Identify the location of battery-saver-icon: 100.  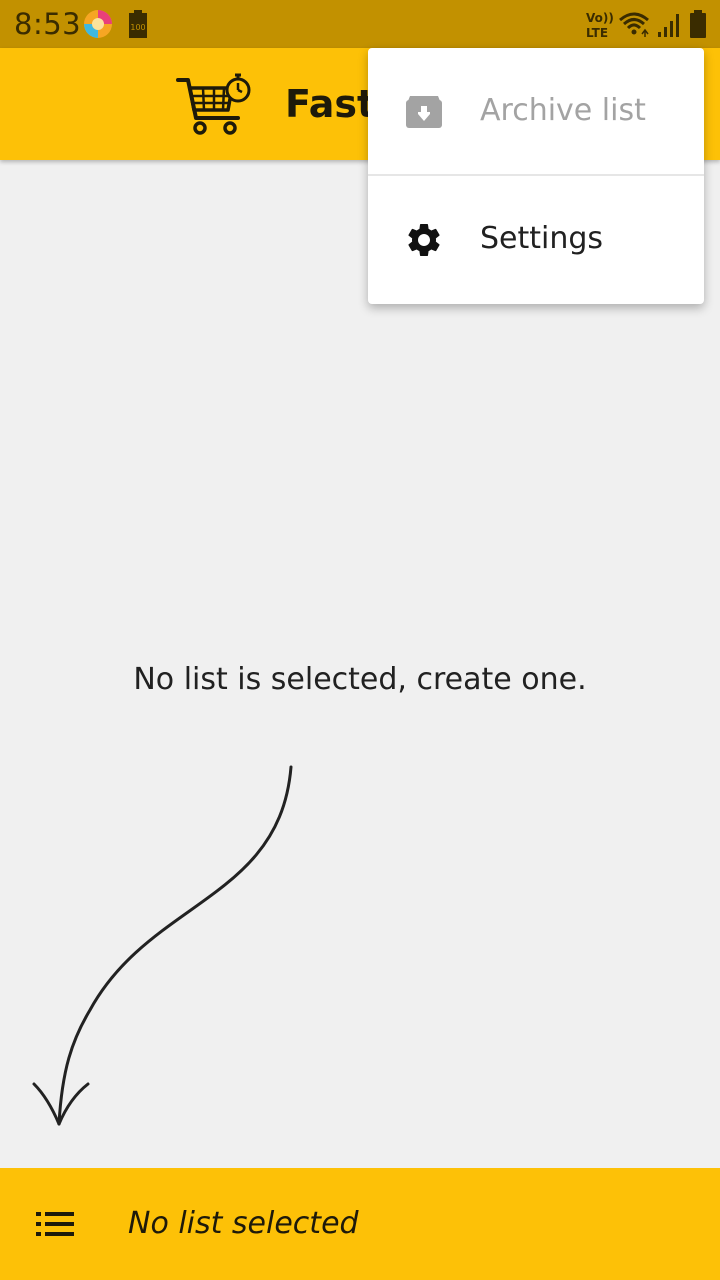
(138, 24).